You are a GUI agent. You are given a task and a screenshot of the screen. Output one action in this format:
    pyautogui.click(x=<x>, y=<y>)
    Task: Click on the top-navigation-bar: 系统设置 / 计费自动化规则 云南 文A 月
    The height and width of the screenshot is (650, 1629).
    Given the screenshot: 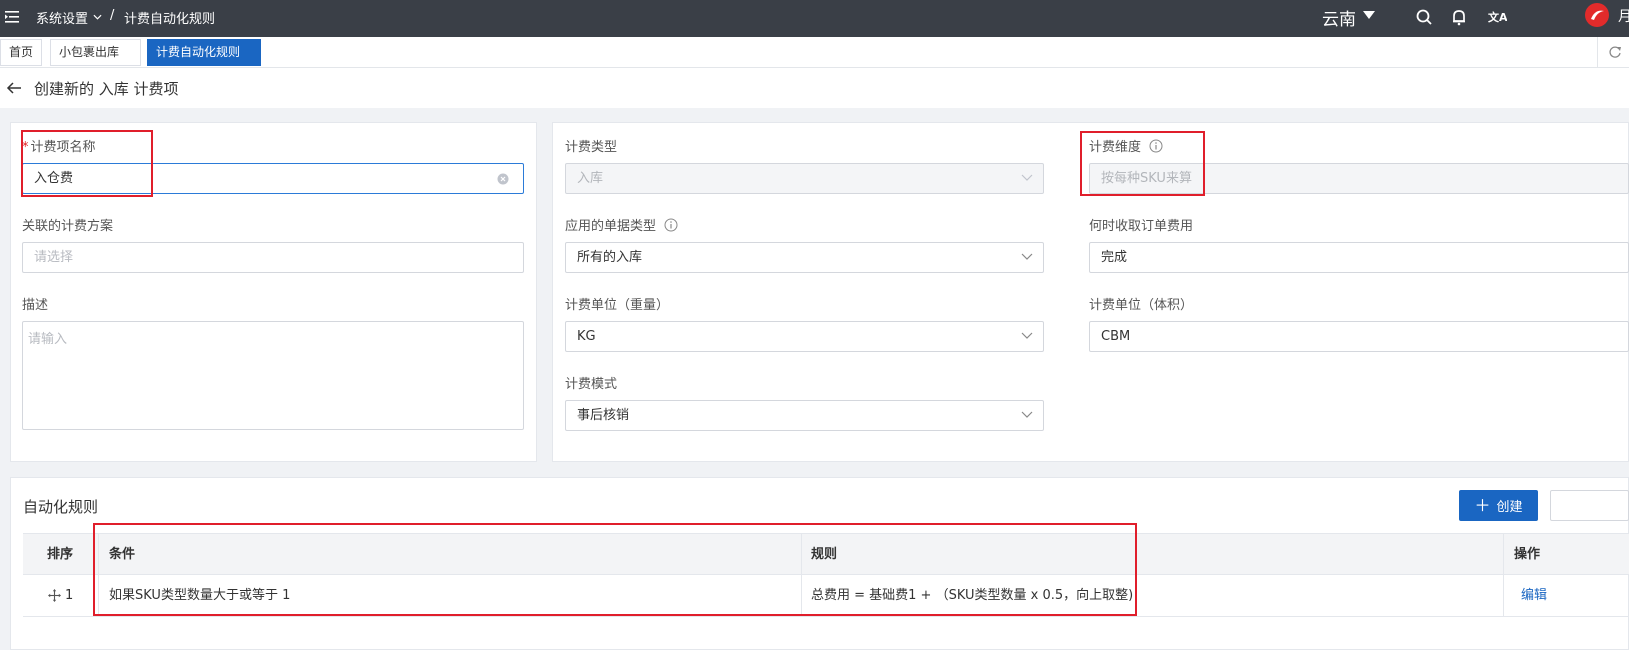 What is the action you would take?
    pyautogui.click(x=814, y=18)
    